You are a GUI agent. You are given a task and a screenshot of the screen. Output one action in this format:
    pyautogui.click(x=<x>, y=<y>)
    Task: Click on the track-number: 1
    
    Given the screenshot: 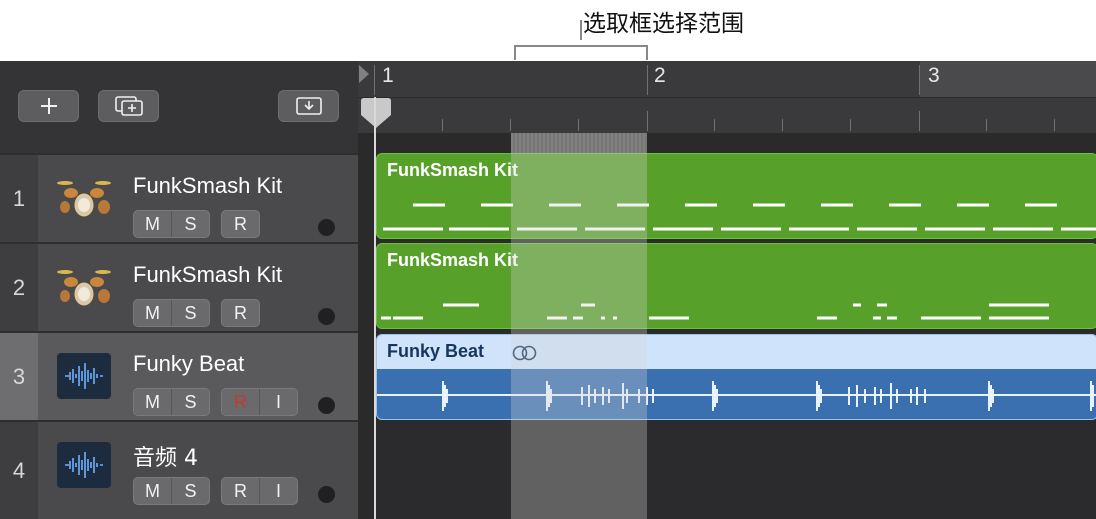 What is the action you would take?
    pyautogui.click(x=19, y=198)
    